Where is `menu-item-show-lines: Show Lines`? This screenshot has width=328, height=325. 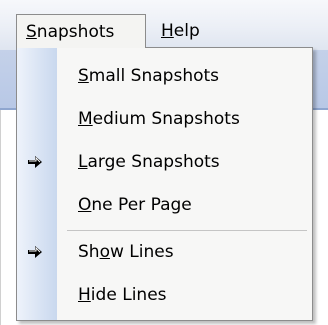
menu-item-show-lines: Show Lines is located at coordinates (164, 252).